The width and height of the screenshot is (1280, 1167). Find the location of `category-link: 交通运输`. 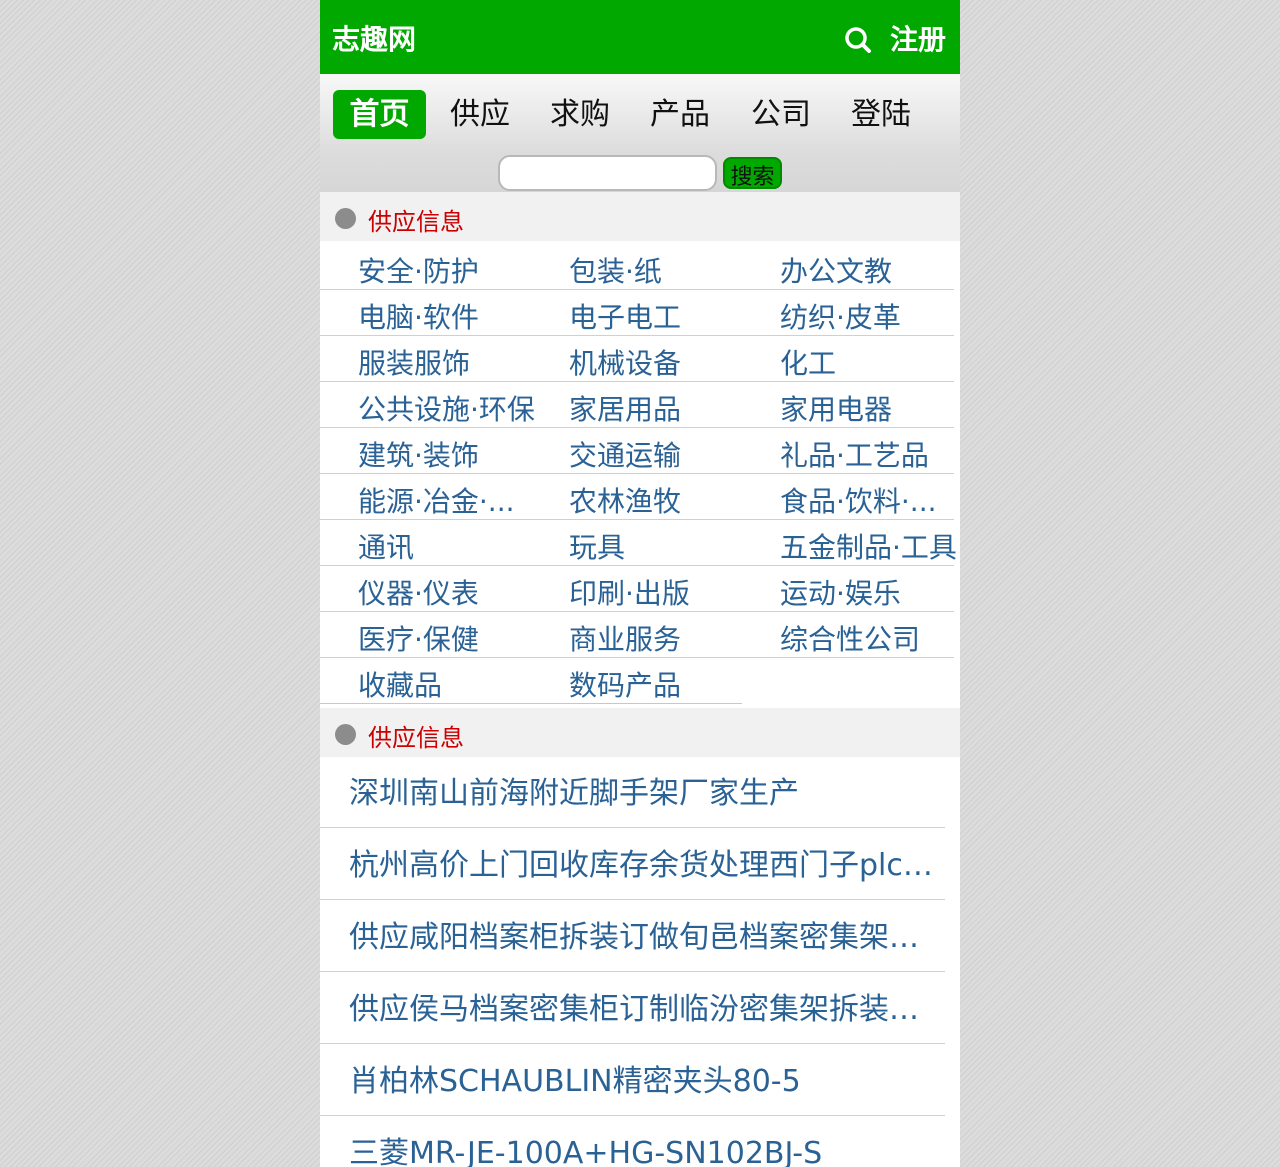

category-link: 交通运输 is located at coordinates (625, 454).